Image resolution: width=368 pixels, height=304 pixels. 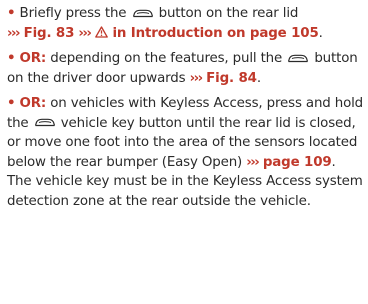 I want to click on page-ref-label: page 109, so click(x=297, y=162).